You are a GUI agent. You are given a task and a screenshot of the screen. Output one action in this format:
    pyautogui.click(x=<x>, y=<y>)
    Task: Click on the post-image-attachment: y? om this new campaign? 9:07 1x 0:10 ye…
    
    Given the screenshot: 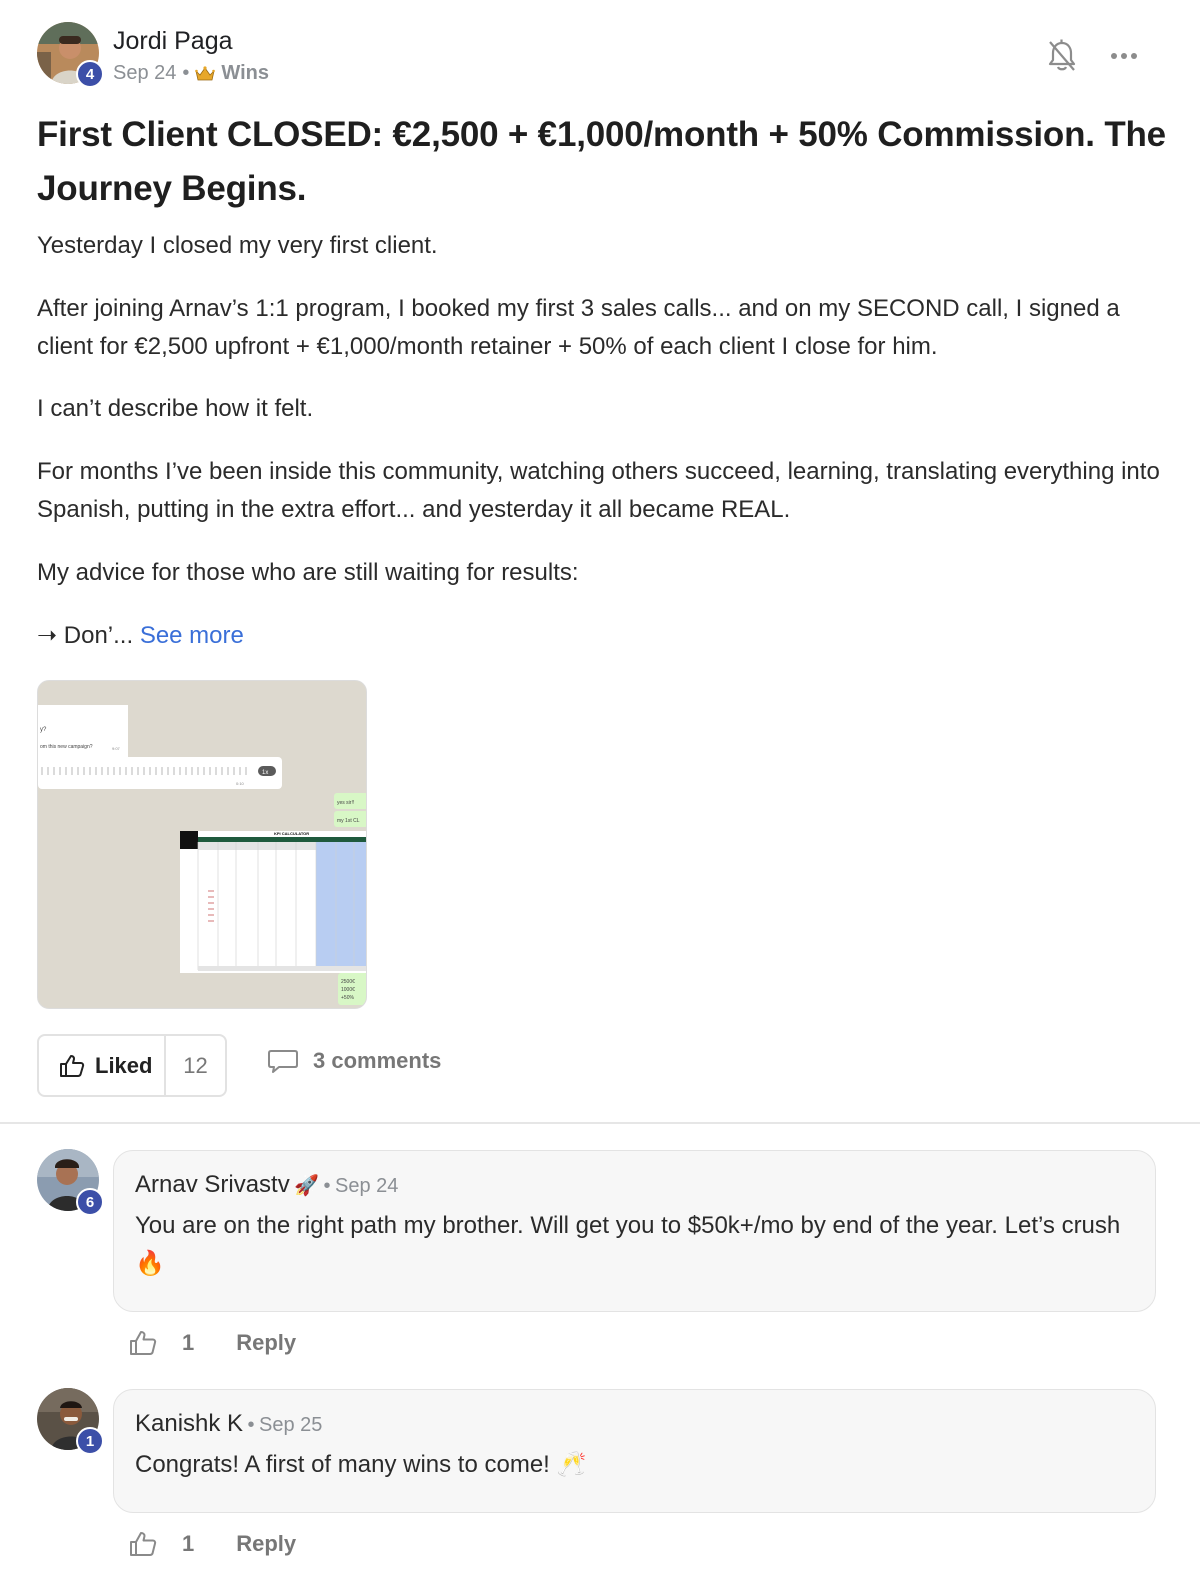 What is the action you would take?
    pyautogui.click(x=202, y=844)
    